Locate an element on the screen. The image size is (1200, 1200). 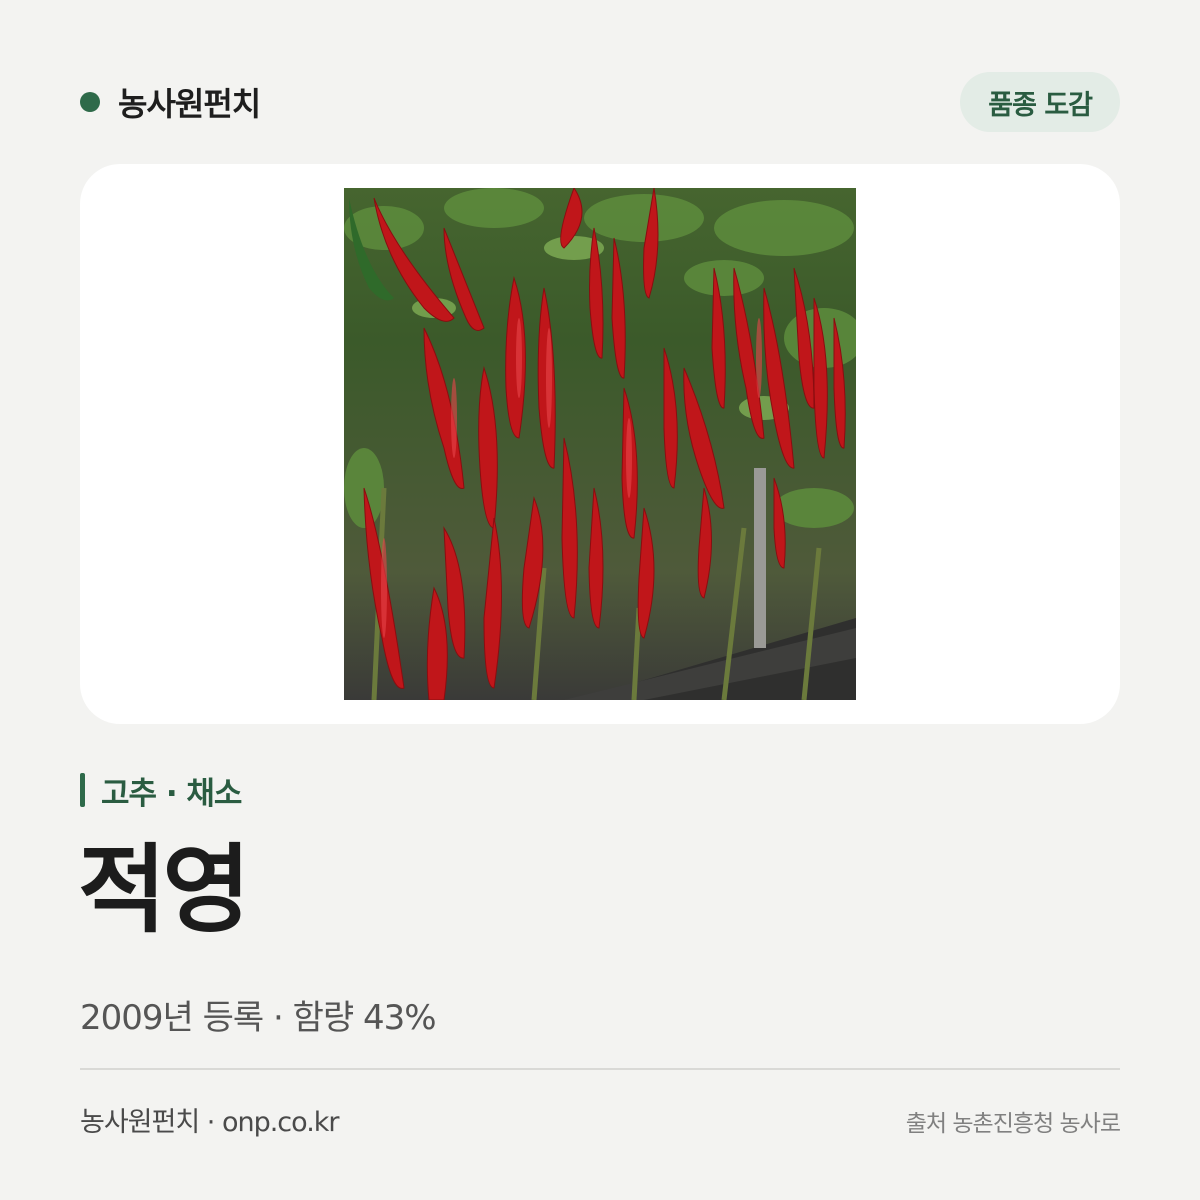
category-bar is located at coordinates (82, 790).